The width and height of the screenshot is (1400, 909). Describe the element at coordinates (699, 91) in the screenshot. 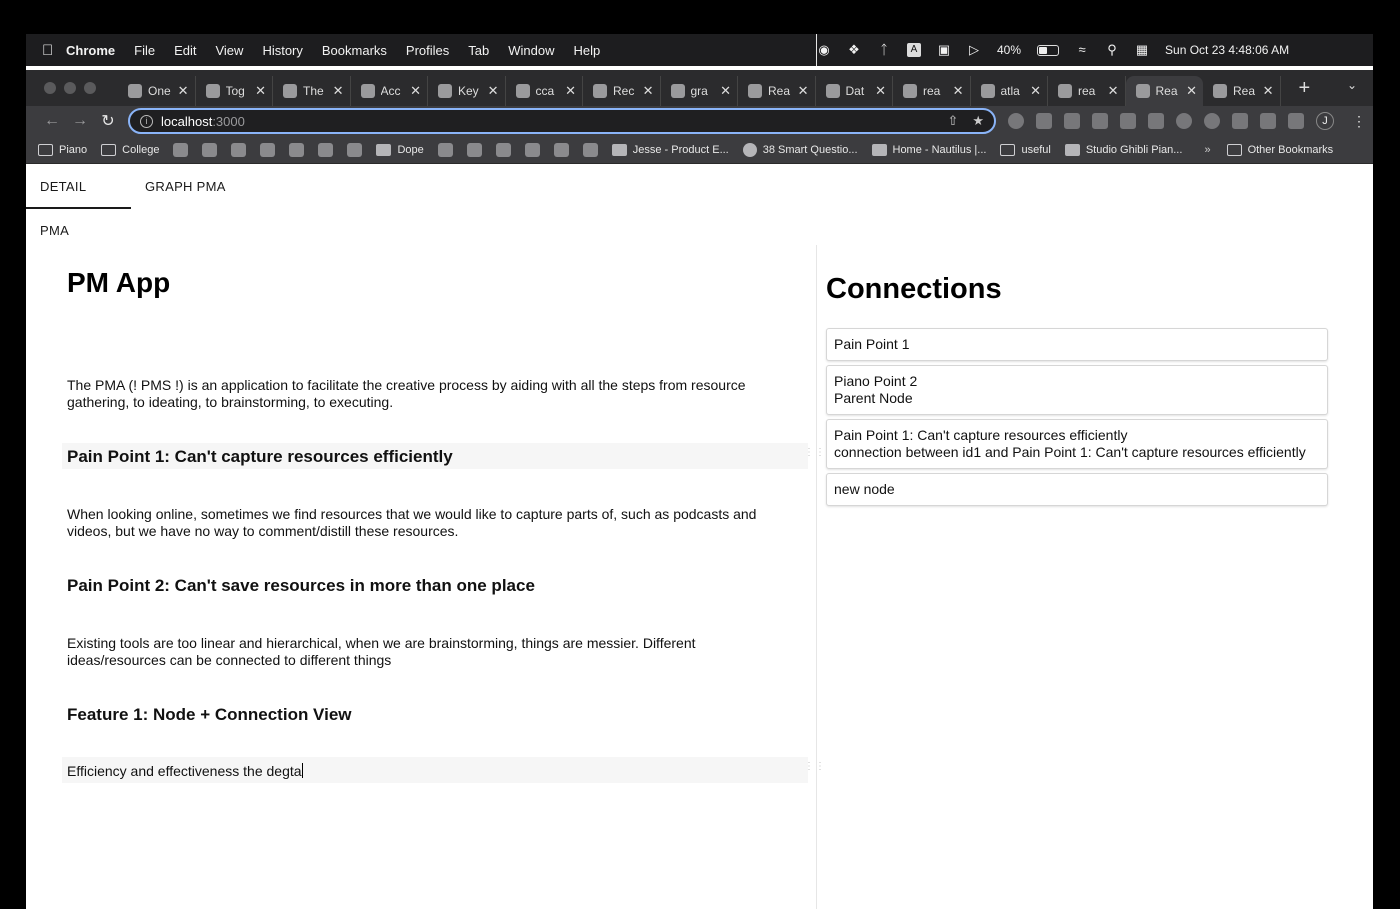

I see `browser-tab: gra ✕` at that location.